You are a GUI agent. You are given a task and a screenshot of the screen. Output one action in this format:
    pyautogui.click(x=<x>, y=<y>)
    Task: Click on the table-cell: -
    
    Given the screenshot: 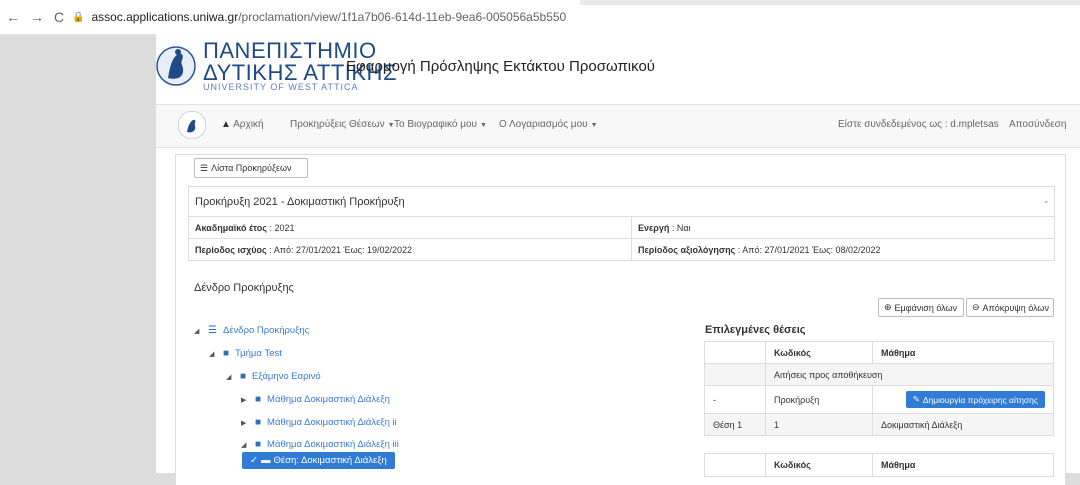 What is the action you would take?
    pyautogui.click(x=735, y=399)
    